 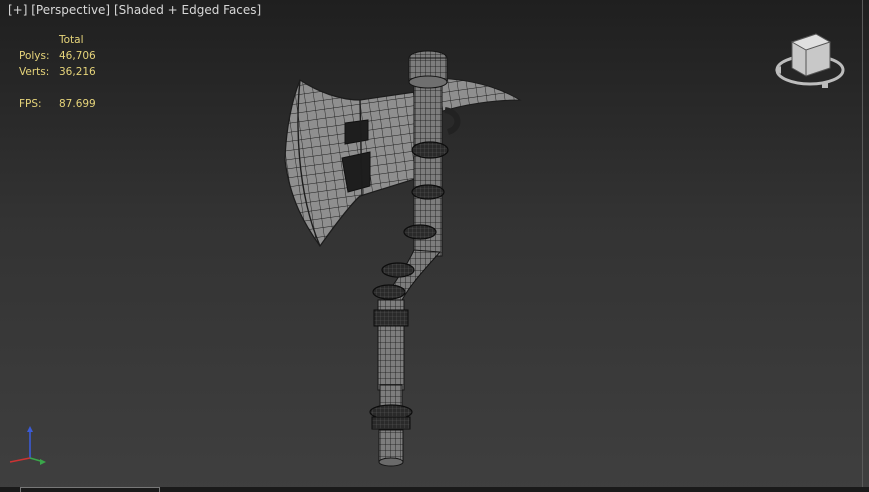 What do you see at coordinates (90, 489) in the screenshot?
I see `bottom-panel-tab` at bounding box center [90, 489].